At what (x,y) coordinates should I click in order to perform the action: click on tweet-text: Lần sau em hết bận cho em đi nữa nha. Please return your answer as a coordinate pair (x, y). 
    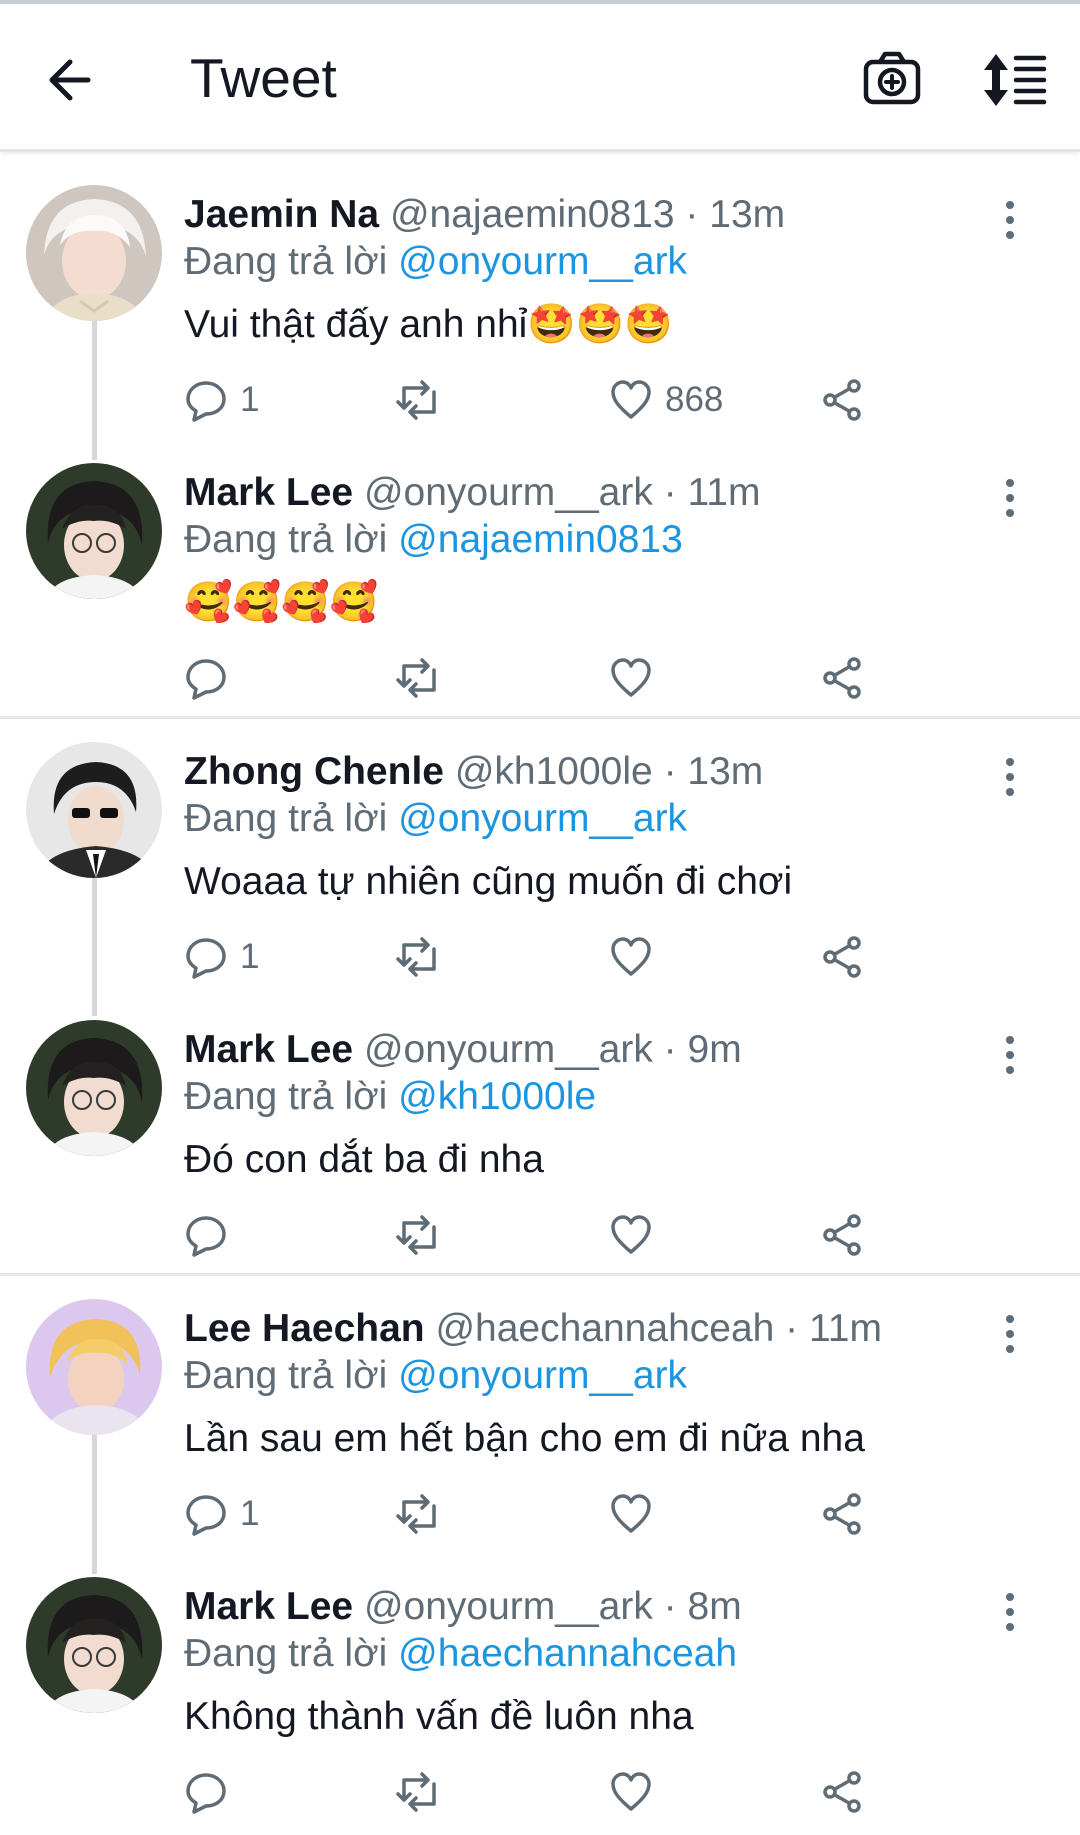
    Looking at the image, I should click on (524, 1438).